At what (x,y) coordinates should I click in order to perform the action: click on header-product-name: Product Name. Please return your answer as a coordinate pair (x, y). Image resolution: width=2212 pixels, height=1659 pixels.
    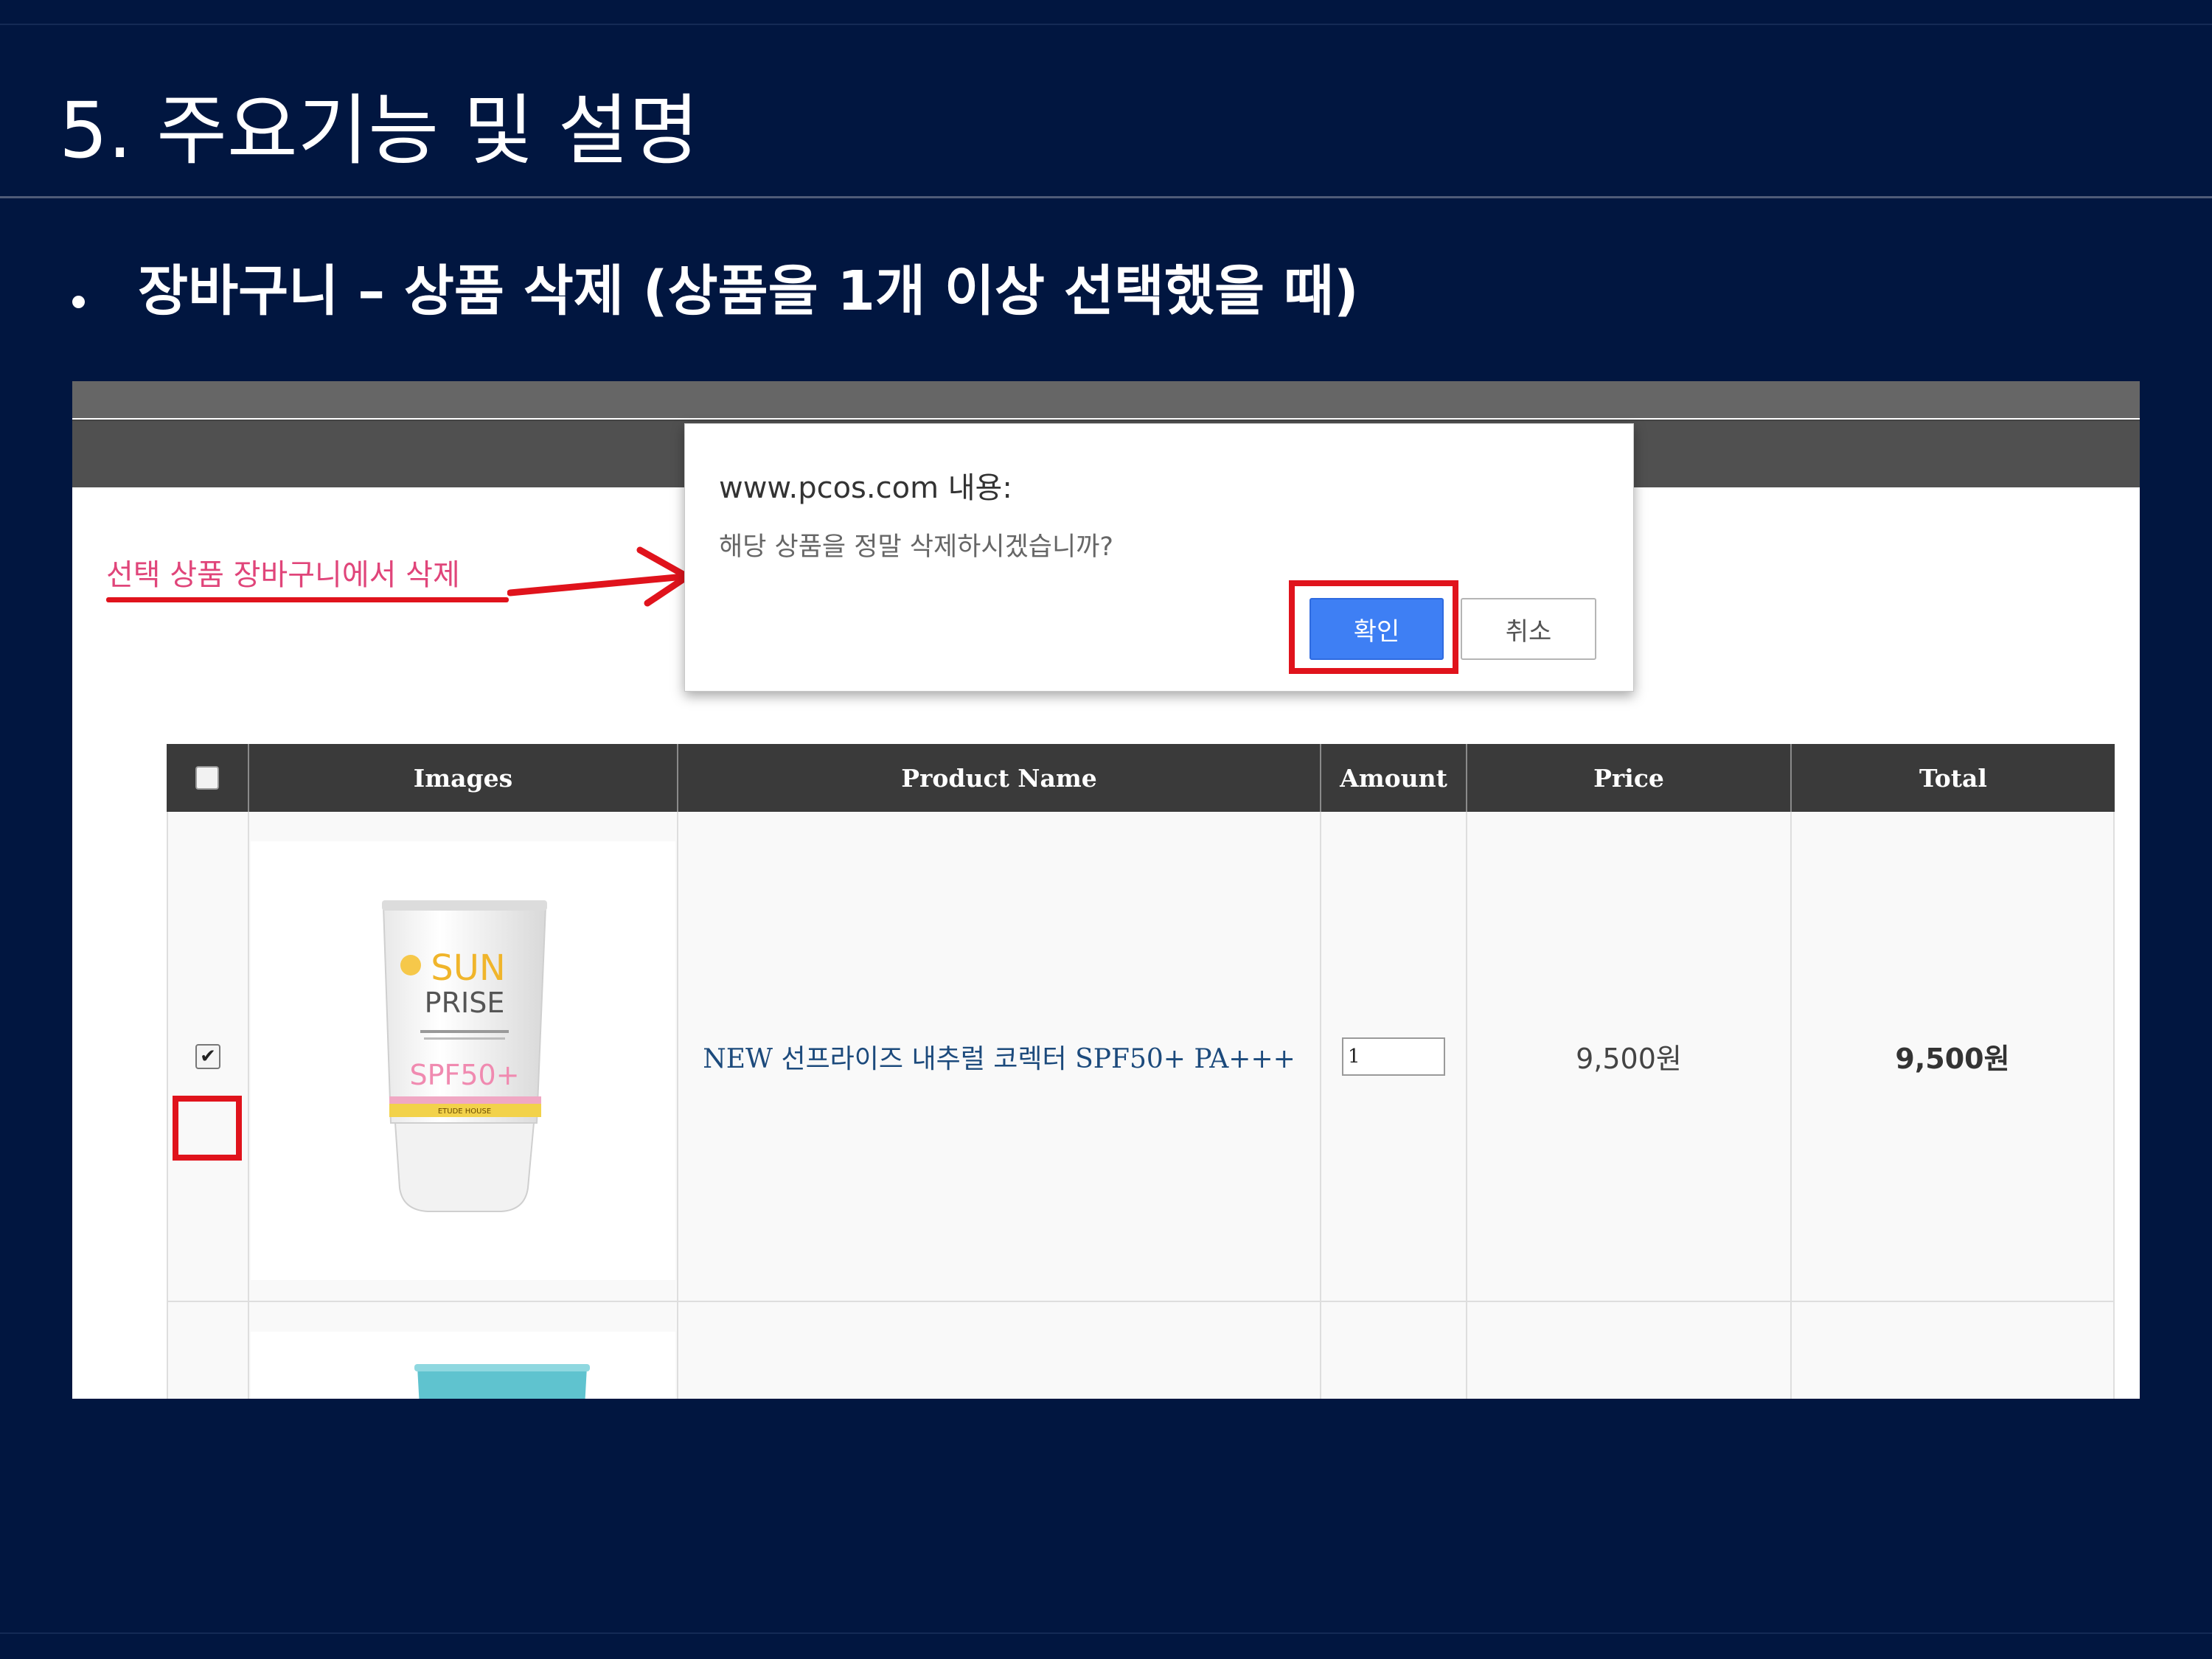
    Looking at the image, I should click on (999, 778).